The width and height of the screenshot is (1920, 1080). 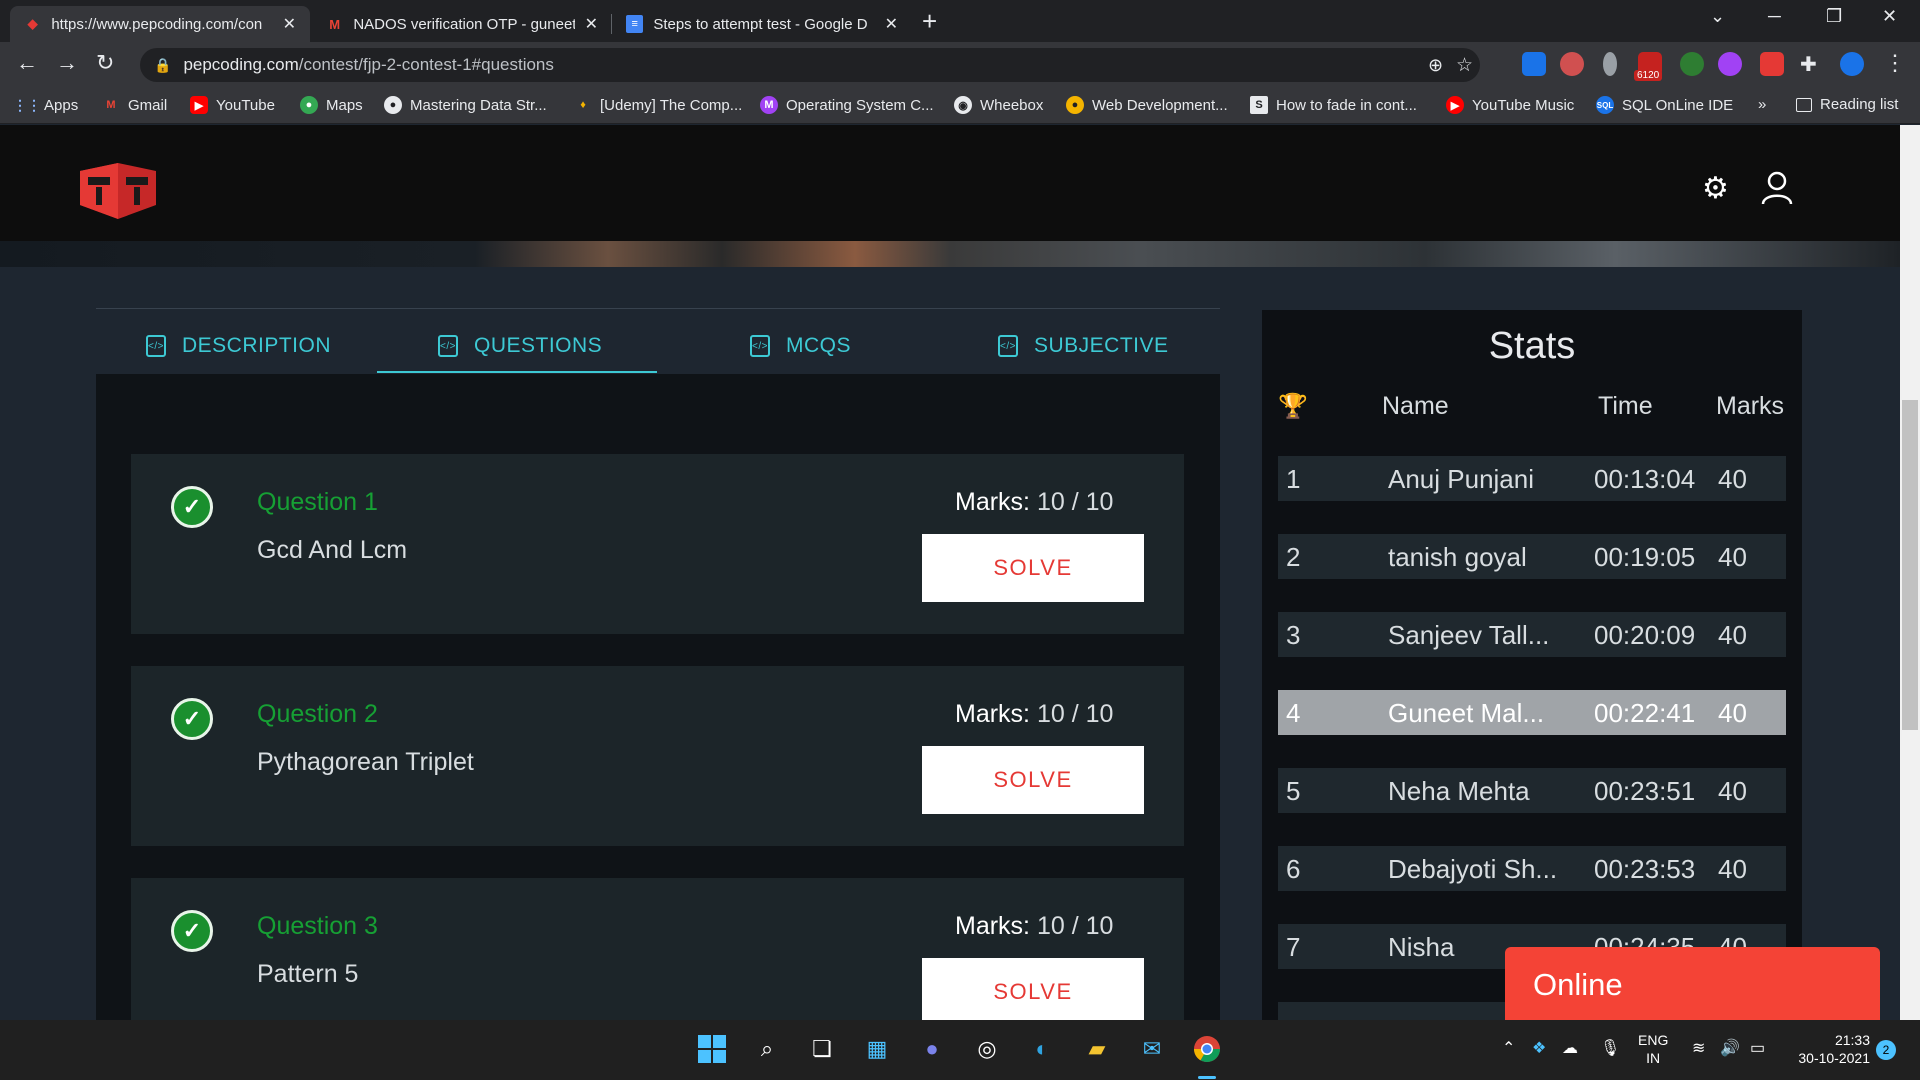 I want to click on bookmark-label: », so click(x=1762, y=104).